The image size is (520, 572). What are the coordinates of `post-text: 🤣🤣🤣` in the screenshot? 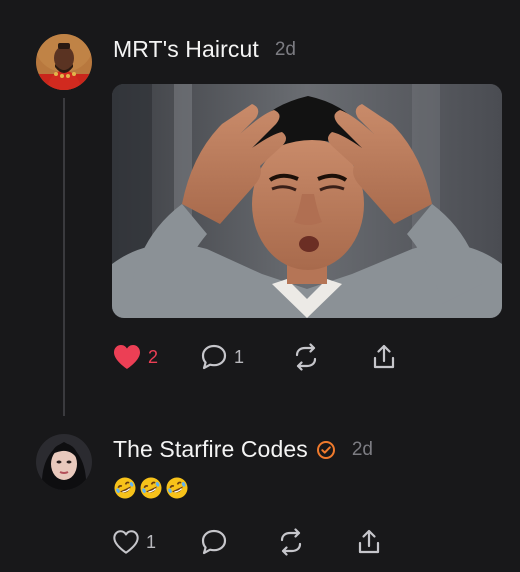 It's located at (151, 488).